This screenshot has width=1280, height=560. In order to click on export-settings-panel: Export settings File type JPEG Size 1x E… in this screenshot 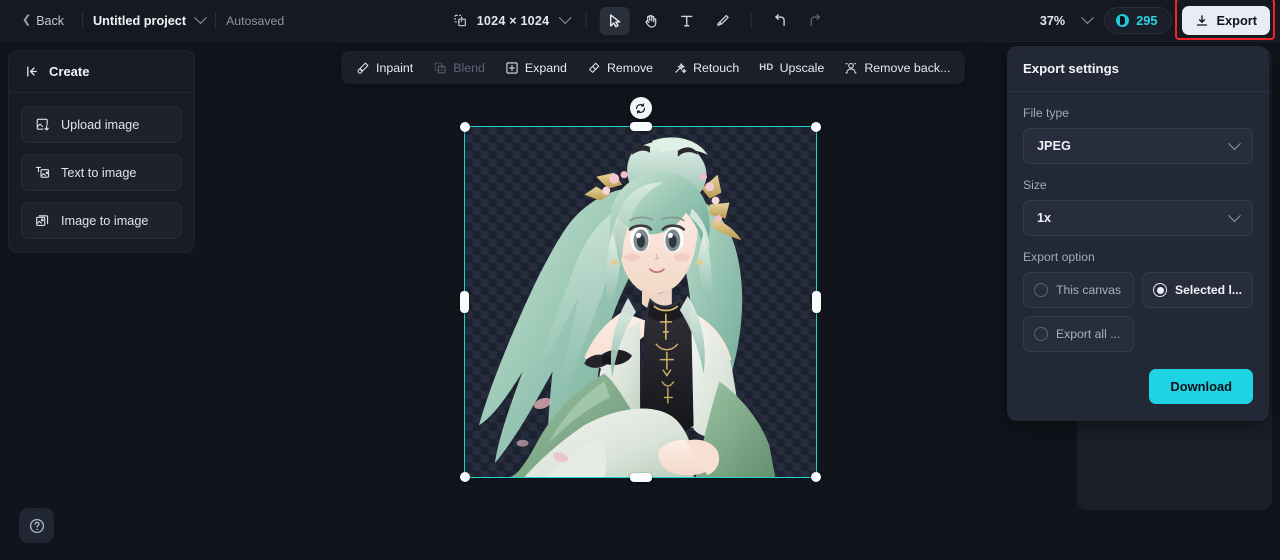, I will do `click(1138, 233)`.